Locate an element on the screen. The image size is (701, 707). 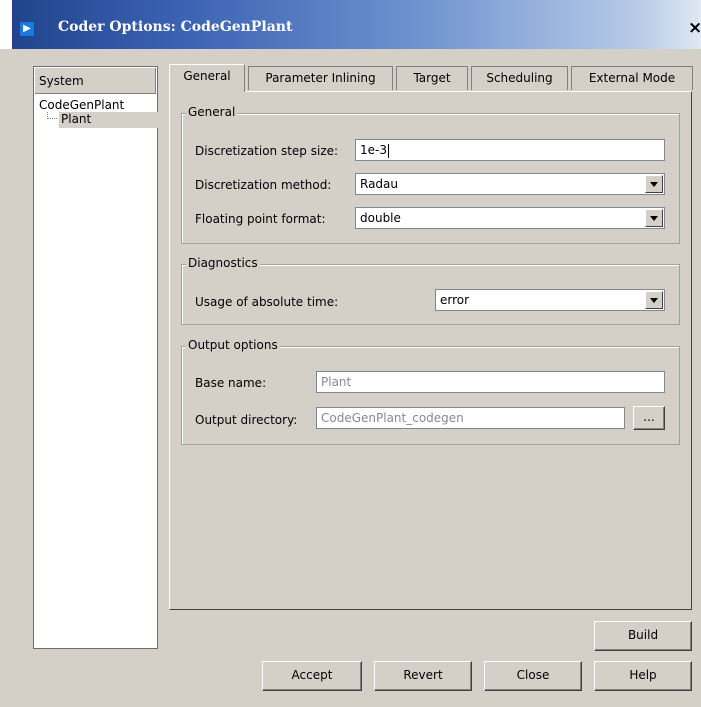
text-cursor is located at coordinates (388, 150).